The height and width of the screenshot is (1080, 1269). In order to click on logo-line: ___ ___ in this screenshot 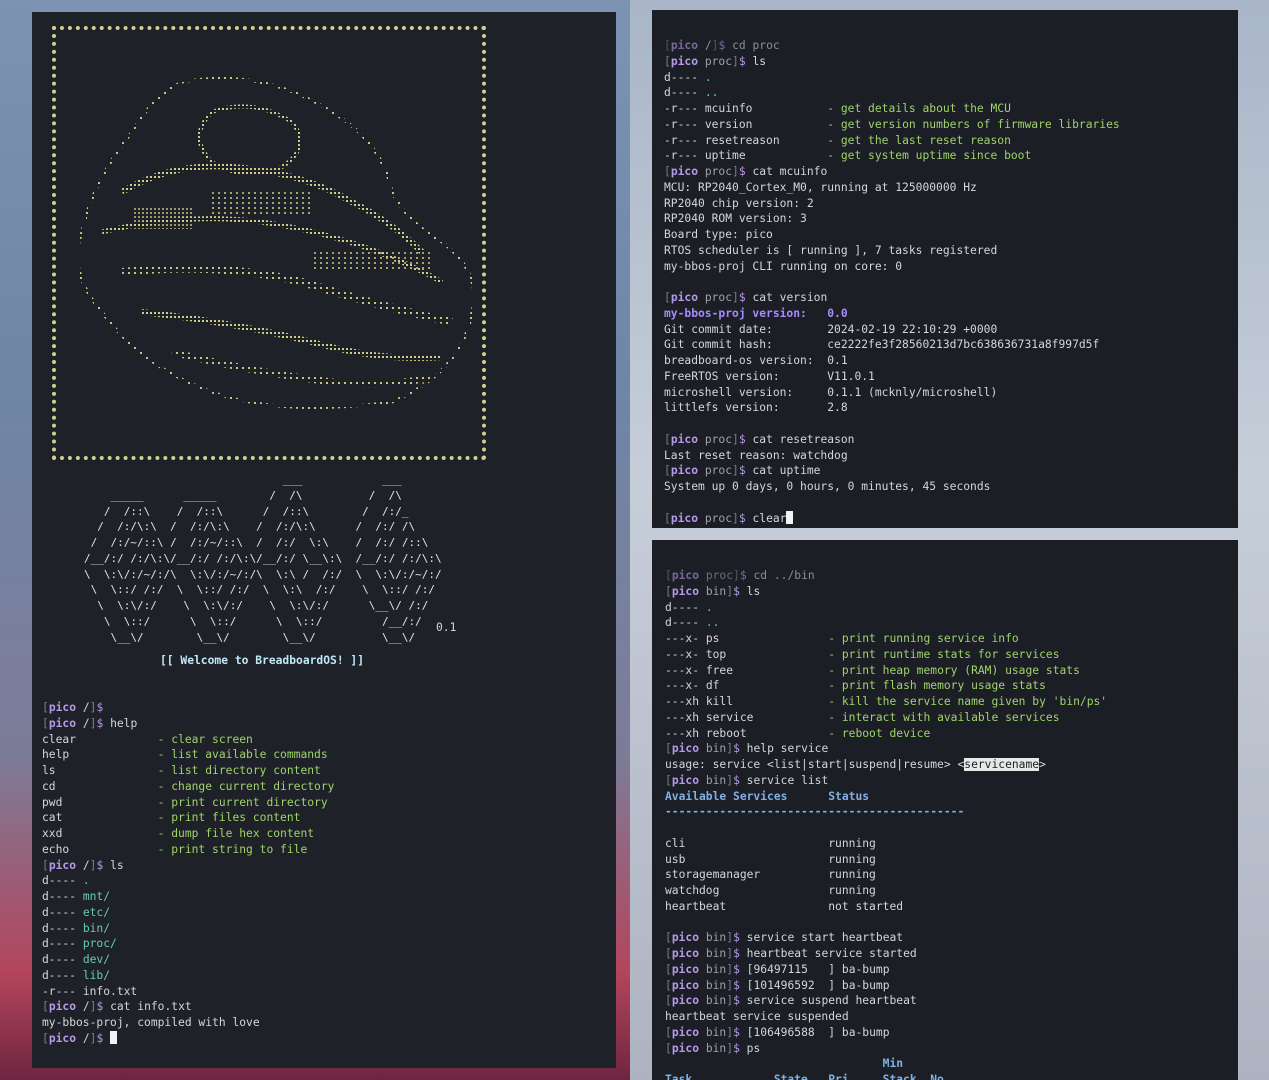, I will do `click(243, 479)`.